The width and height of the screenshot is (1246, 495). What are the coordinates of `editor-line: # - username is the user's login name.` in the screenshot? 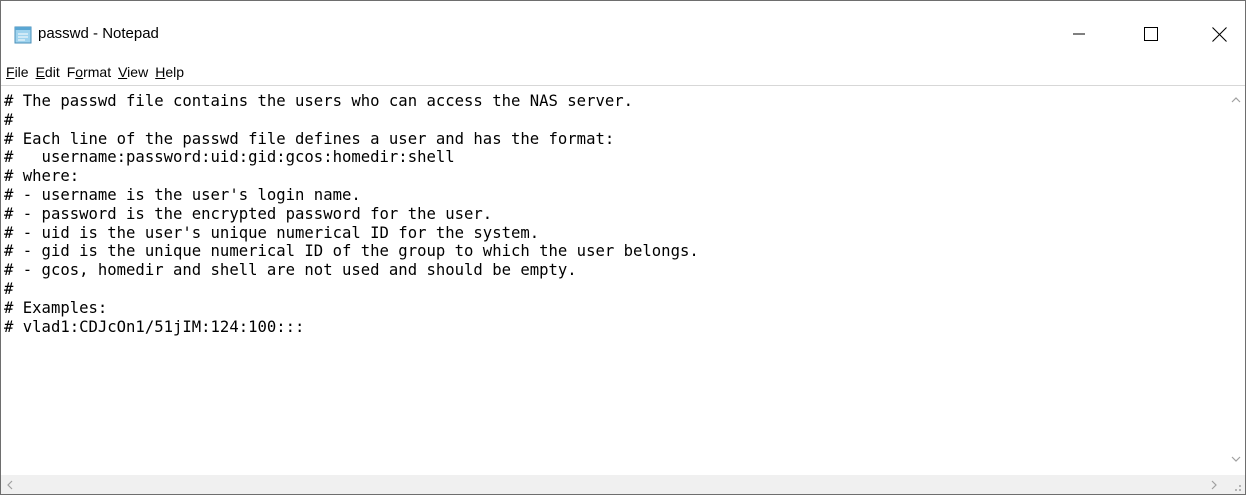 It's located at (182, 194).